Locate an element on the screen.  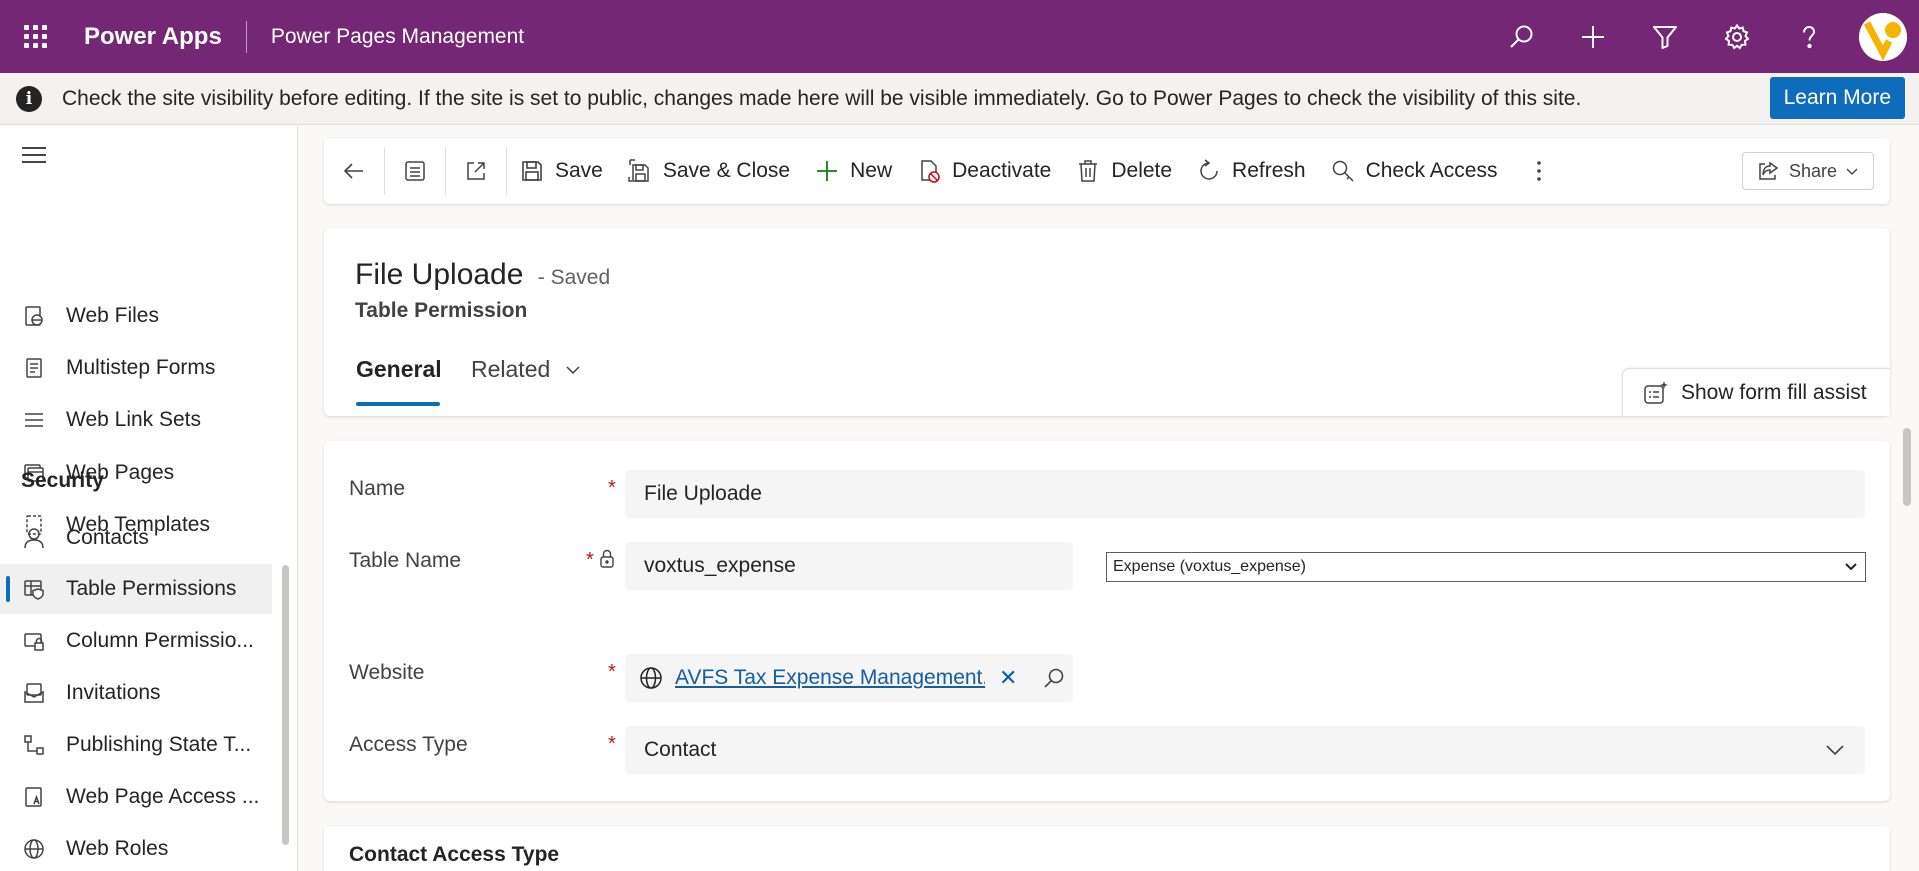
trash-icon is located at coordinates (1088, 171).